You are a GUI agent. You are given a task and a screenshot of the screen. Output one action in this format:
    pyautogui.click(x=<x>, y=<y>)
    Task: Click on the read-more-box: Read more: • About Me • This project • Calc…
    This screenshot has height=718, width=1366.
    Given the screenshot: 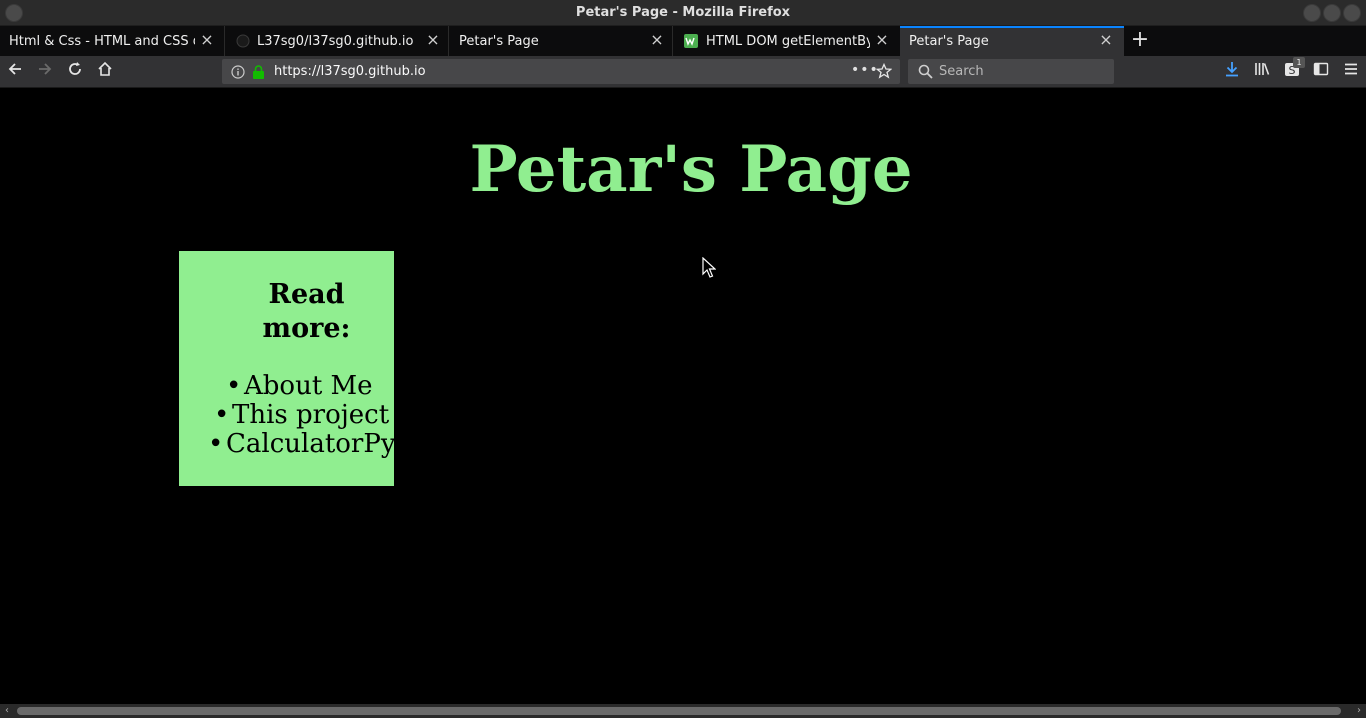 What is the action you would take?
    pyautogui.click(x=287, y=368)
    